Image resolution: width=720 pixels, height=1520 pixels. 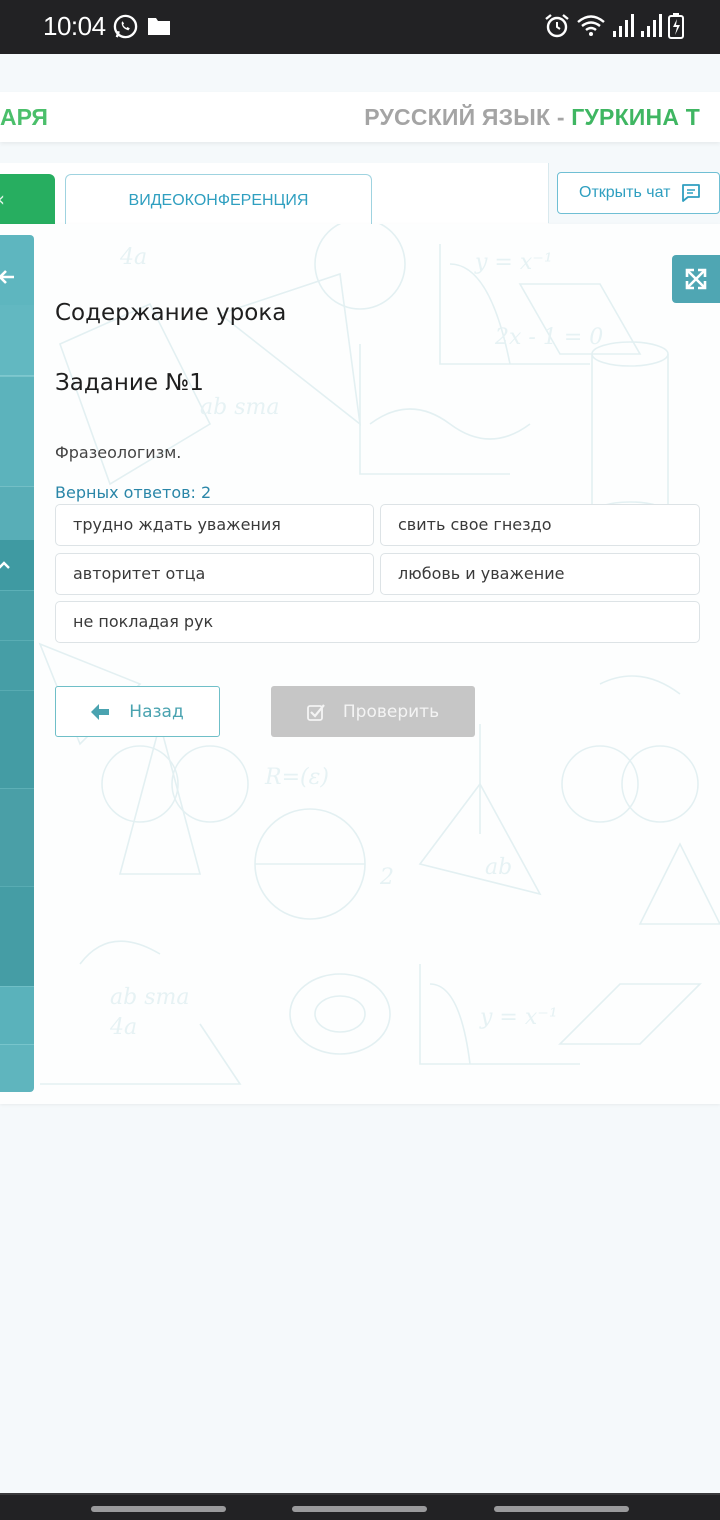 What do you see at coordinates (74, 26) in the screenshot?
I see `status-time: 10:04` at bounding box center [74, 26].